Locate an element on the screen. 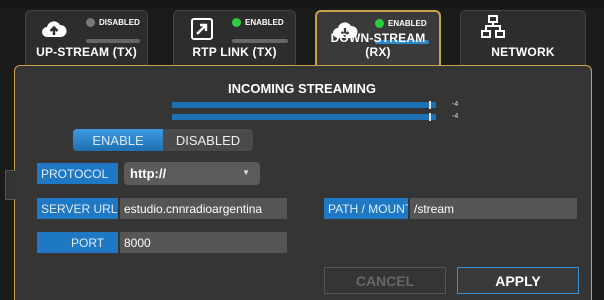 This screenshot has width=604, height=300. external-link-icon is located at coordinates (202, 29).